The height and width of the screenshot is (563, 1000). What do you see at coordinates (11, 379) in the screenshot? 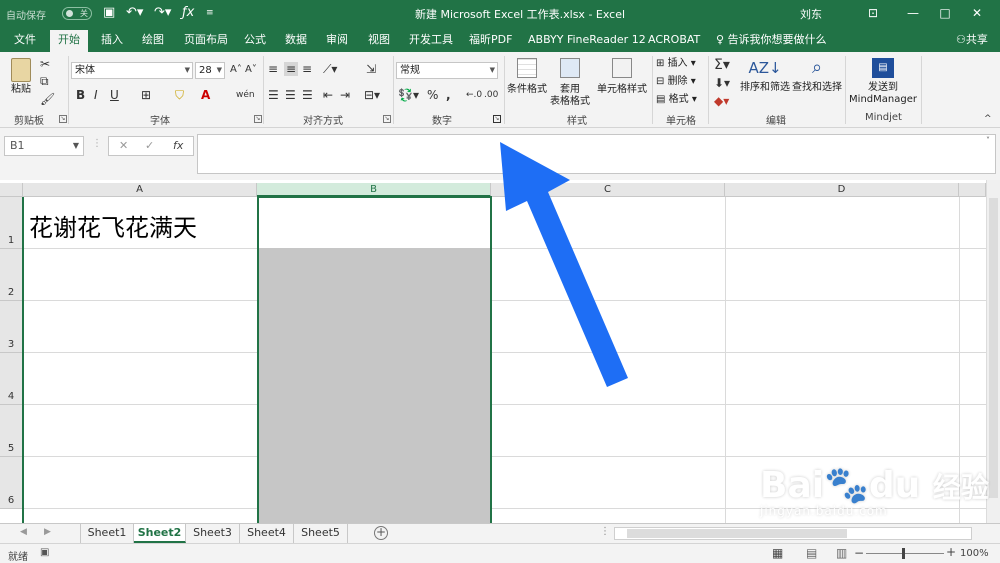
I see `row-header-4: 4` at bounding box center [11, 379].